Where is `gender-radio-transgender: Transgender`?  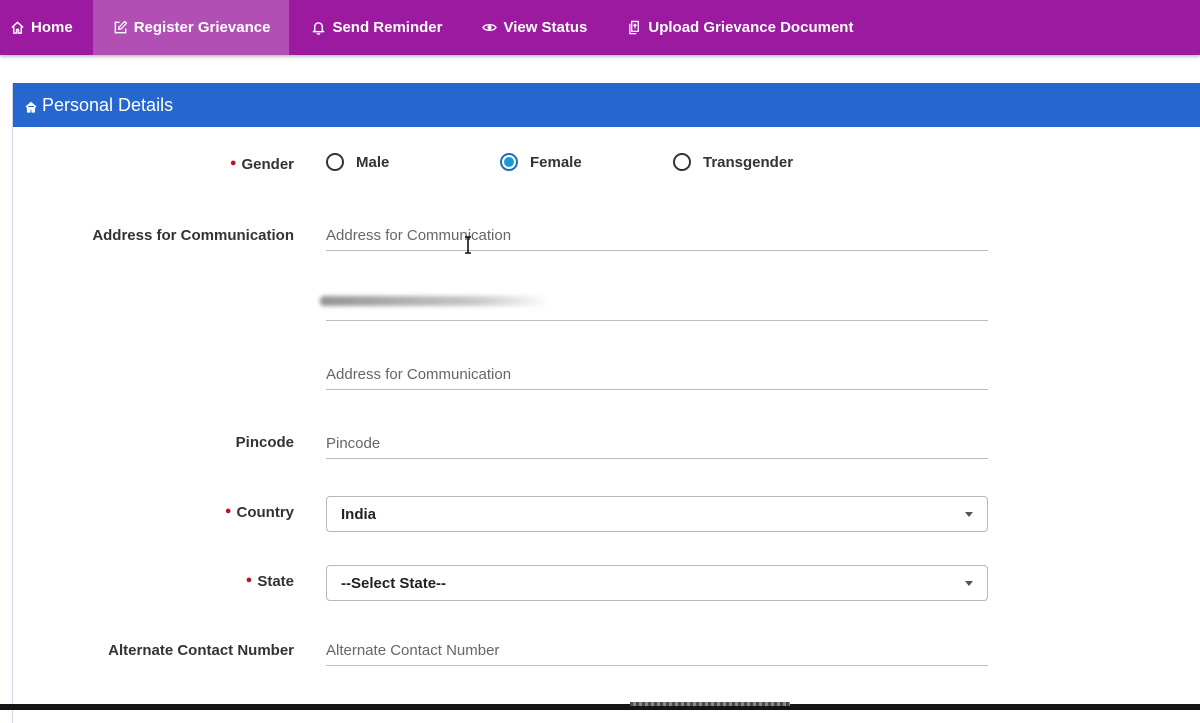 gender-radio-transgender: Transgender is located at coordinates (733, 162).